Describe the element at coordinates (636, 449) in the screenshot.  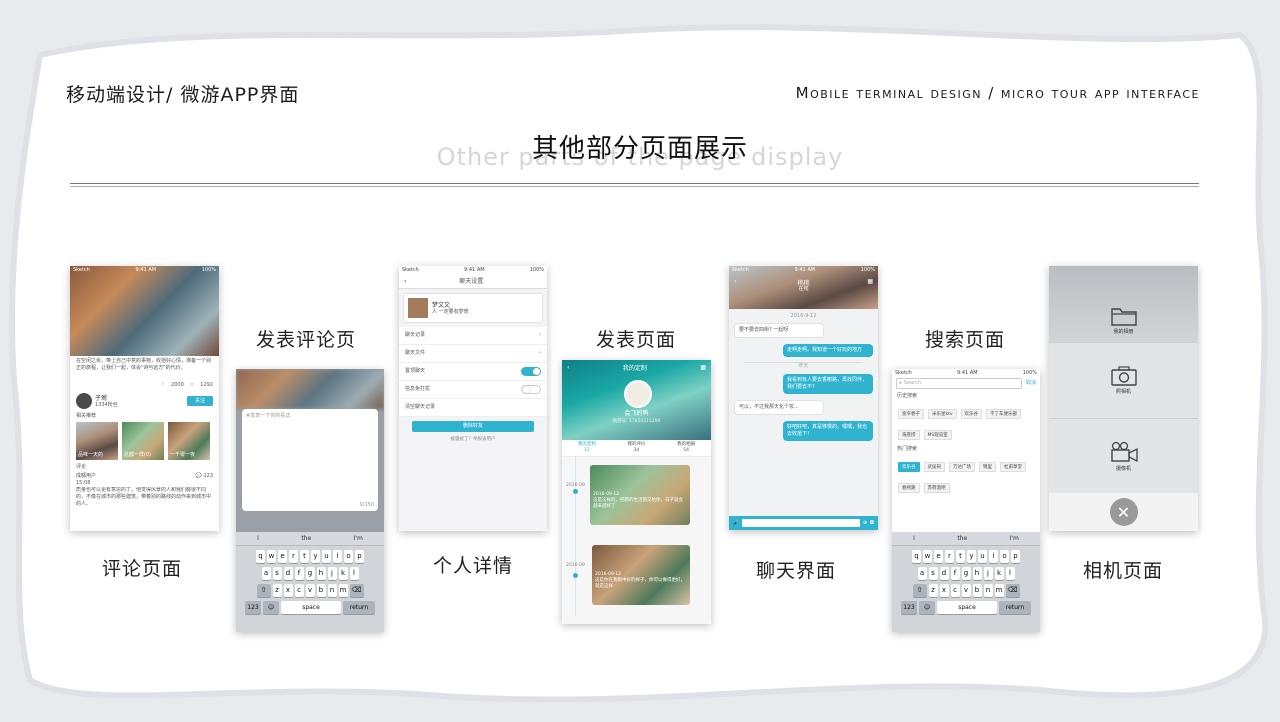
I see `tab-reviews: 我的评价 34` at that location.